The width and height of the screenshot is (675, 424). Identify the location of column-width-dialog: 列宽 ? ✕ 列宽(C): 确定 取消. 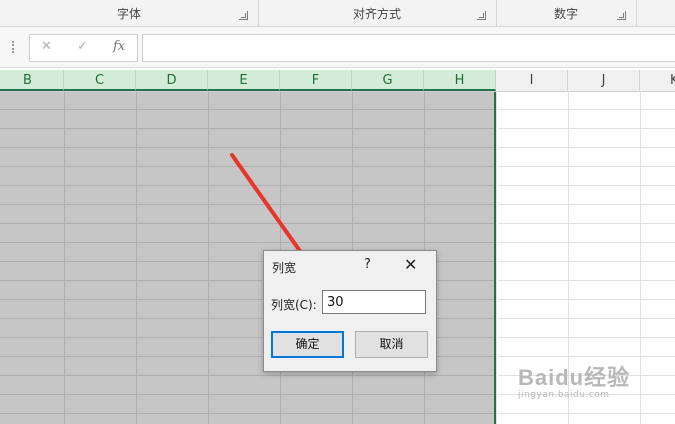
(350, 311).